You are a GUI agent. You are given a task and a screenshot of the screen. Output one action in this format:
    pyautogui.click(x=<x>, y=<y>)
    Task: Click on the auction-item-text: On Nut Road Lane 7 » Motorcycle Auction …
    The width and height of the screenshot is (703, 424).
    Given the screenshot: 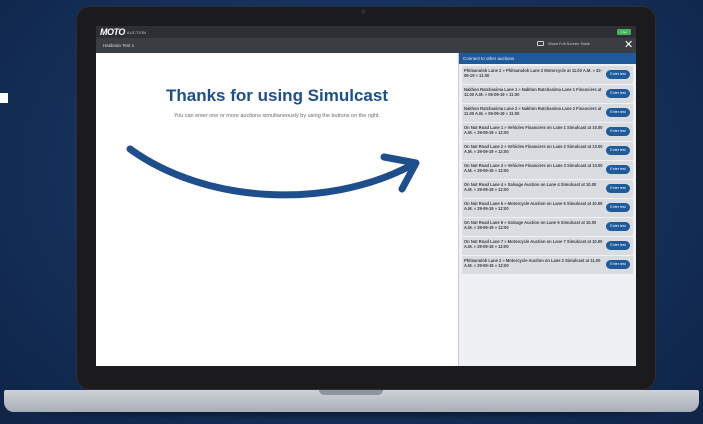 What is the action you would take?
    pyautogui.click(x=533, y=244)
    